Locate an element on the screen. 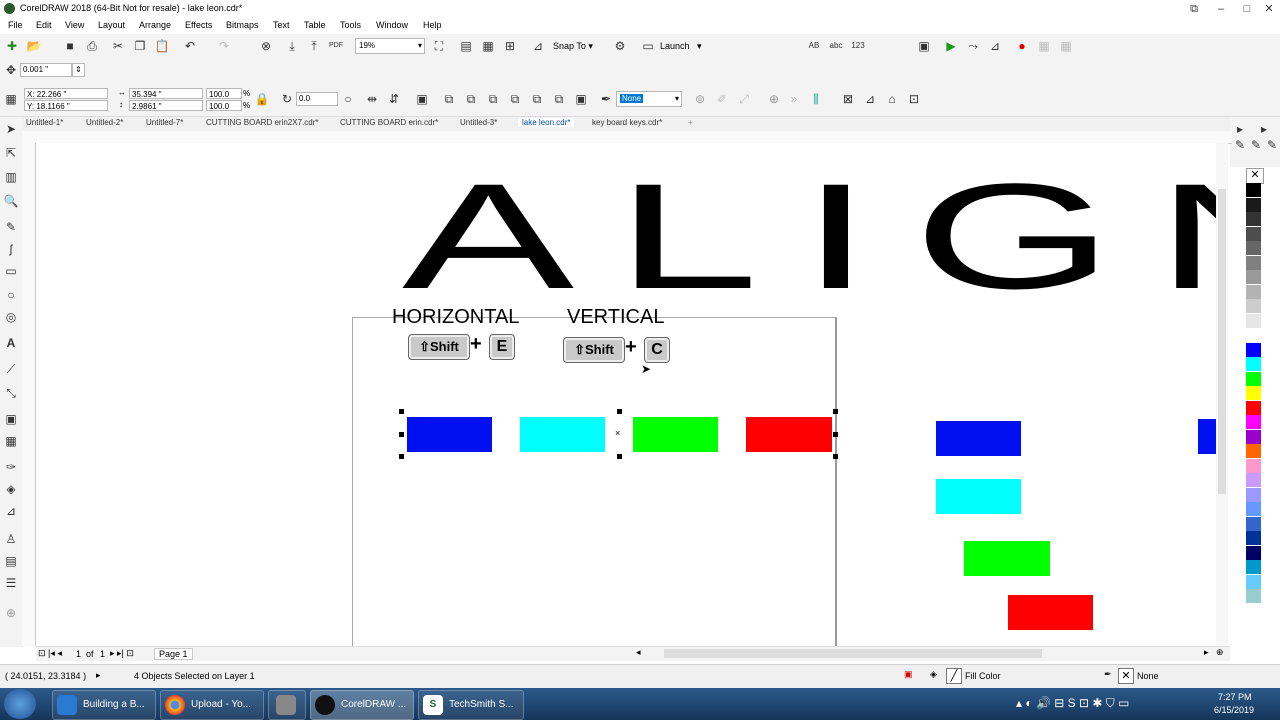 This screenshot has width=1280, height=720. tab-key-board-keys: key board keys.cdr* is located at coordinates (627, 122).